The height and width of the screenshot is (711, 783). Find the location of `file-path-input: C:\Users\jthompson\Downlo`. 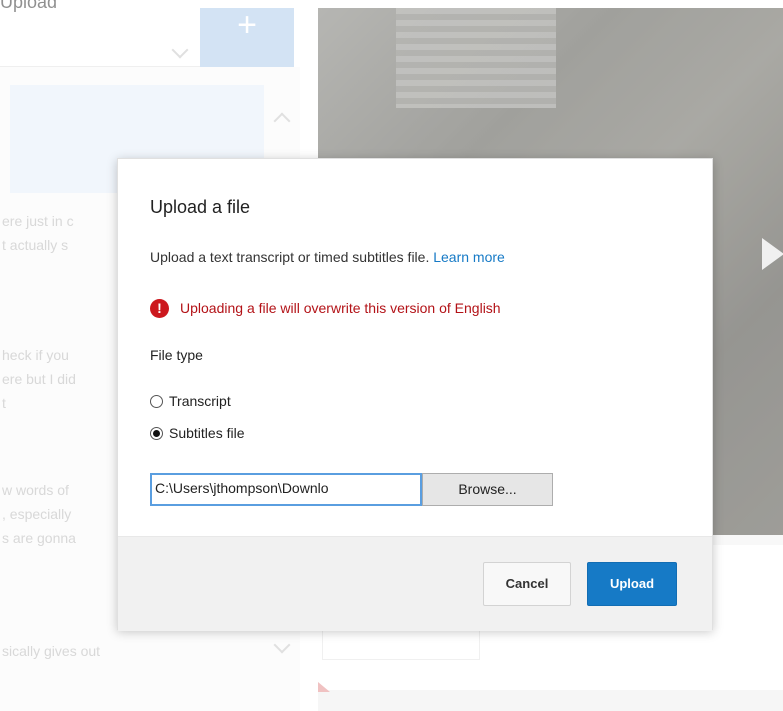

file-path-input: C:\Users\jthompson\Downlo is located at coordinates (286, 489).